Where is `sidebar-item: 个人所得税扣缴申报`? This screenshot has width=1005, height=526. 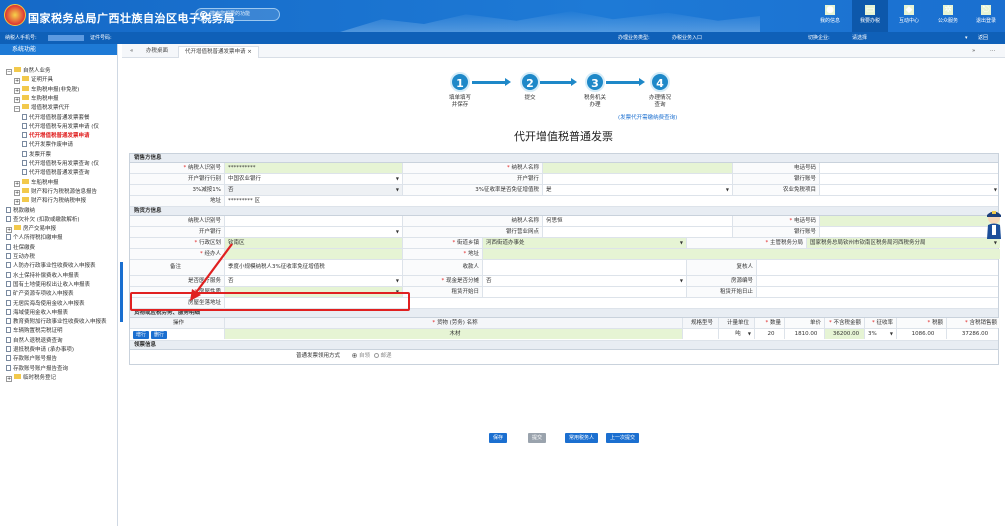 sidebar-item: 个人所得税扣缴申报 is located at coordinates (34, 238).